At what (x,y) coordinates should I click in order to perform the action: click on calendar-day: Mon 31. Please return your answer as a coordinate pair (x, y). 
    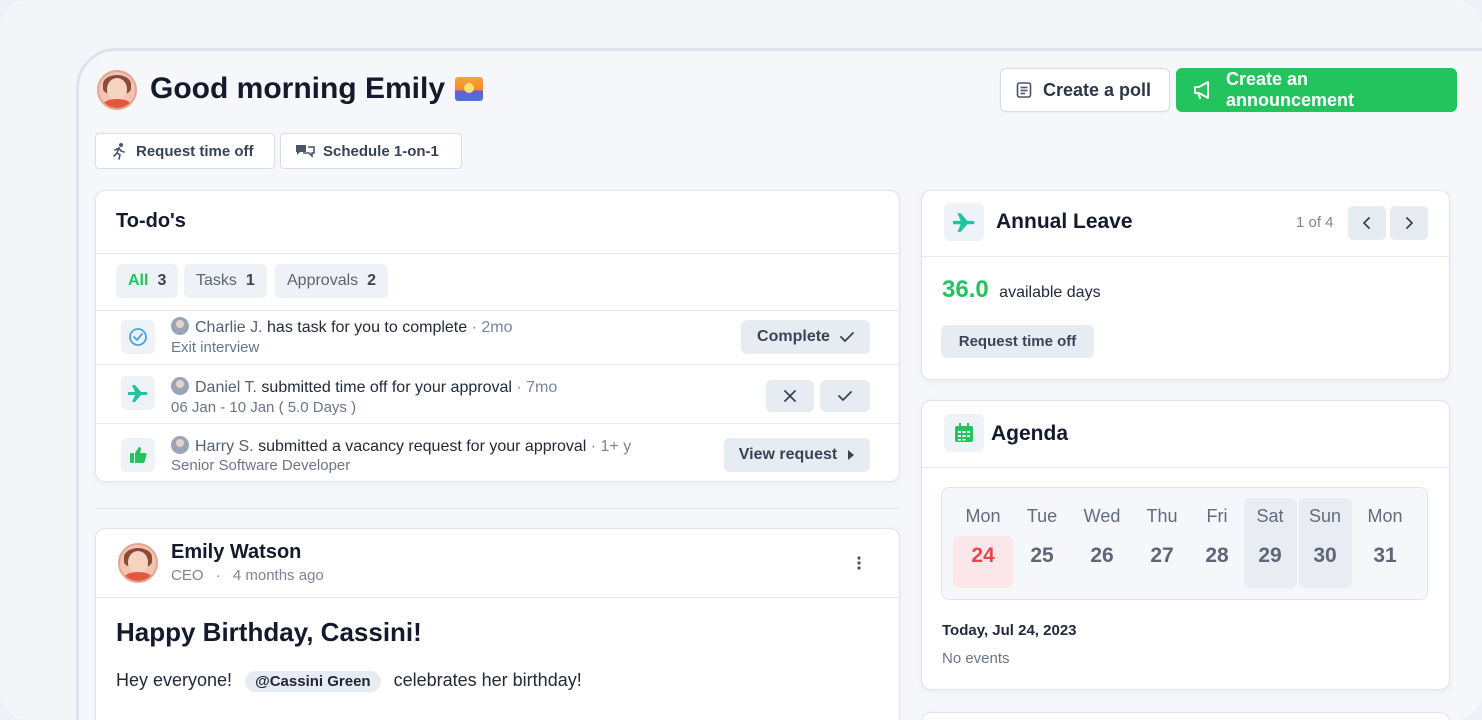
    Looking at the image, I should click on (1385, 534).